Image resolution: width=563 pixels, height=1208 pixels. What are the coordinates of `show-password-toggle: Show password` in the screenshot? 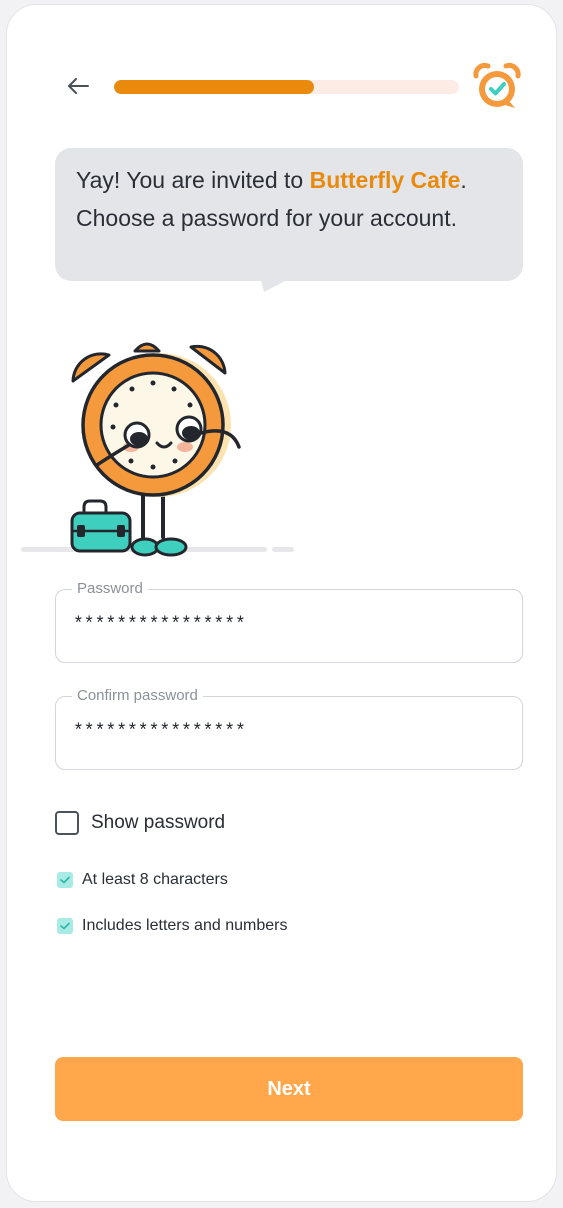 It's located at (140, 823).